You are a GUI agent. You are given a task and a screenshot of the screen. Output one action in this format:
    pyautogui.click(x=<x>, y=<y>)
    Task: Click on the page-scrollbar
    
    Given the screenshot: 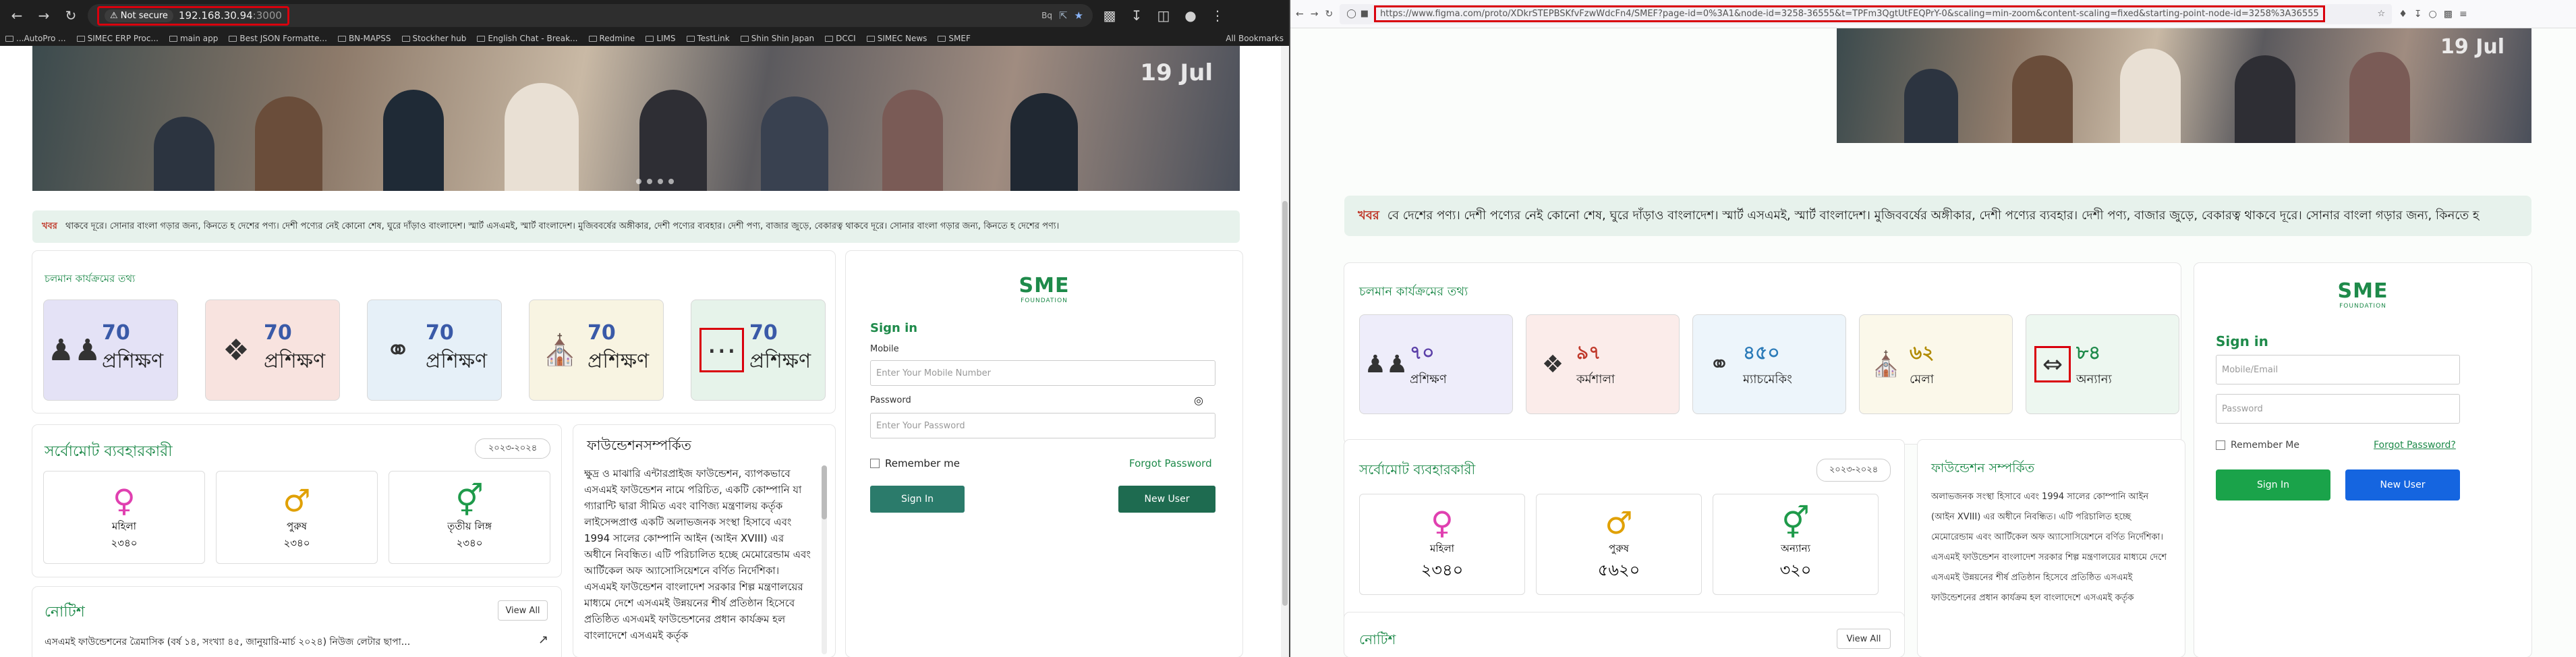 What is the action you would take?
    pyautogui.click(x=1285, y=352)
    